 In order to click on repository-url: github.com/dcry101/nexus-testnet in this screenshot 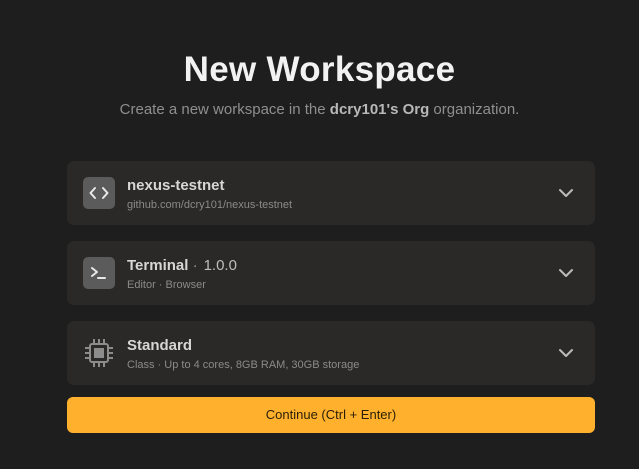, I will do `click(210, 205)`.